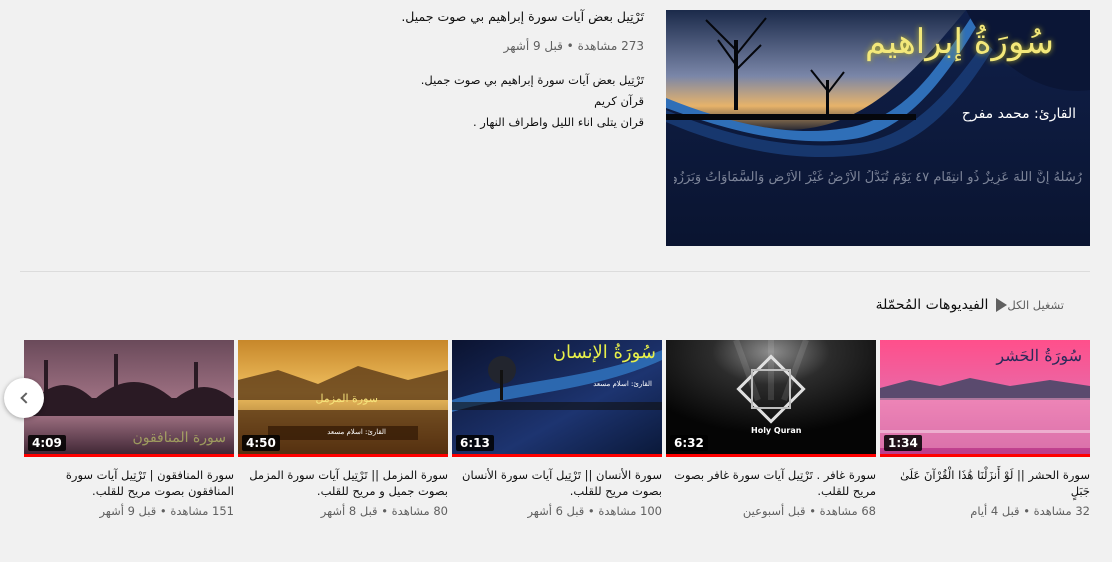  I want to click on video-thumbnail: سورة المزمل القارئ: اسلام مسعد 4:50, so click(343, 398).